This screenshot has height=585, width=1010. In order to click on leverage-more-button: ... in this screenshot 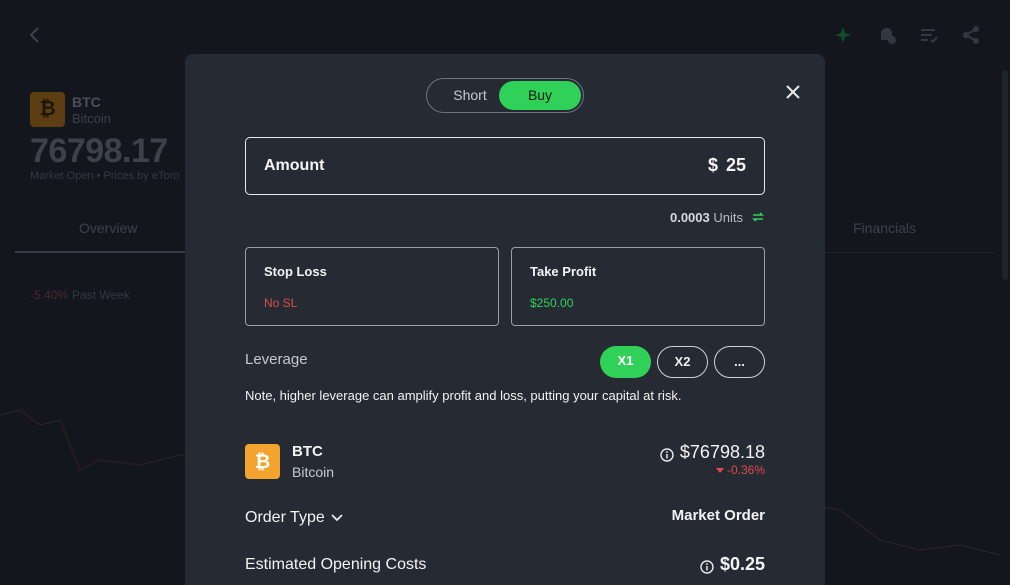, I will do `click(739, 362)`.